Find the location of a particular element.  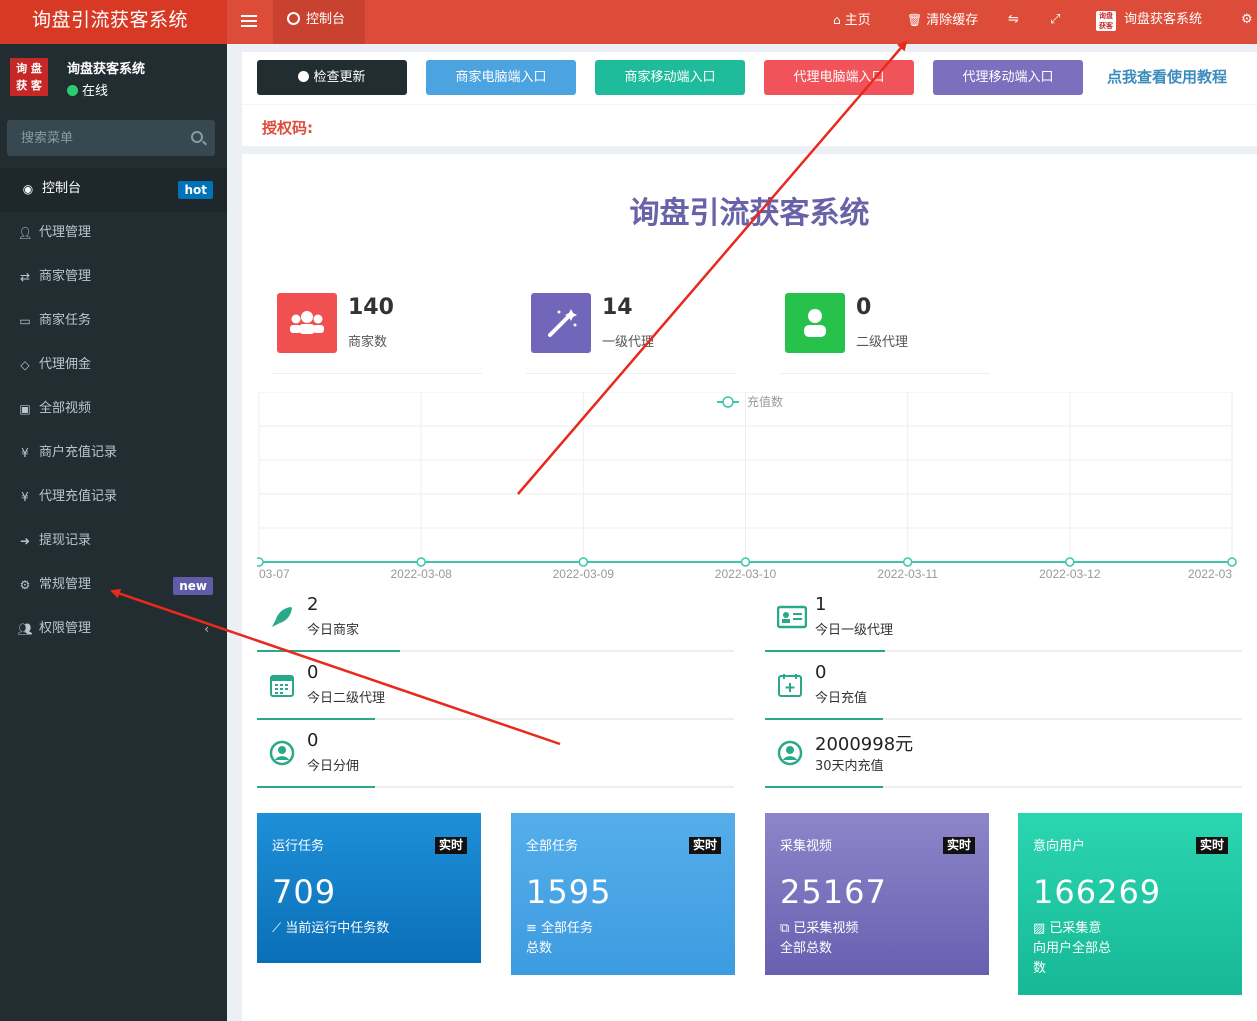

sidebar-item-all-videos: ▣ 全部视频 is located at coordinates (113, 410).